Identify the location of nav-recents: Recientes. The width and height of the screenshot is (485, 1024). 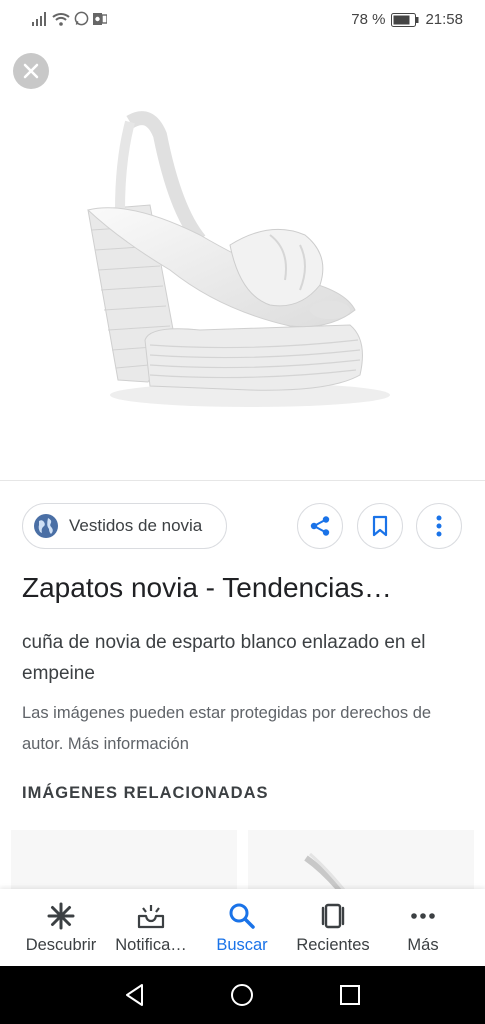
(333, 927).